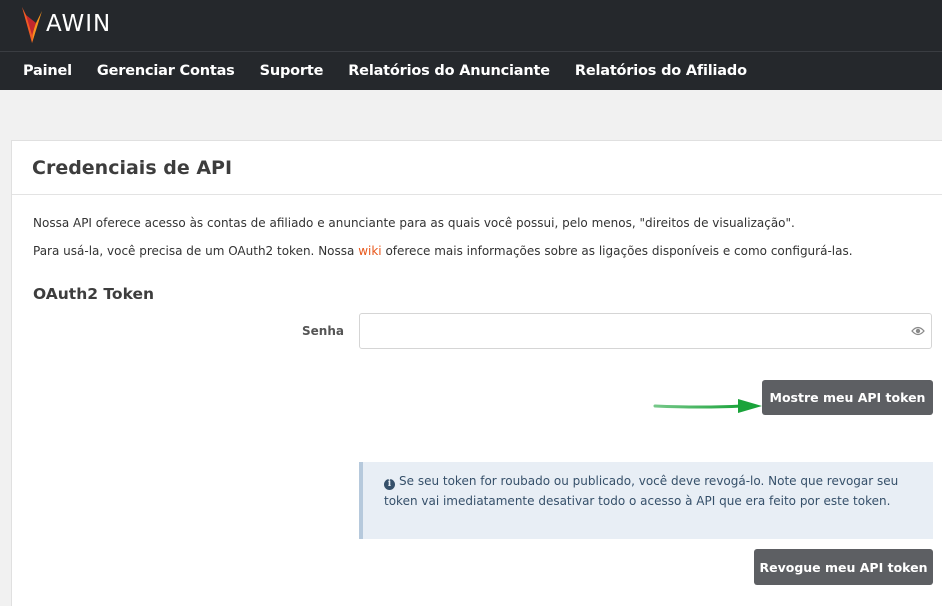  I want to click on wiki-link: wiki, so click(369, 251).